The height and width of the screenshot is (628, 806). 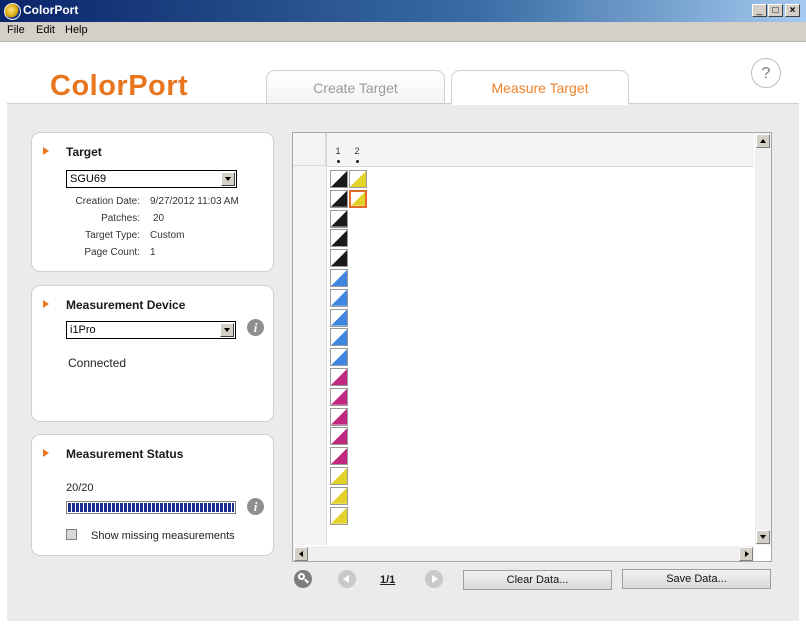 I want to click on maximize-button: □, so click(x=775, y=10).